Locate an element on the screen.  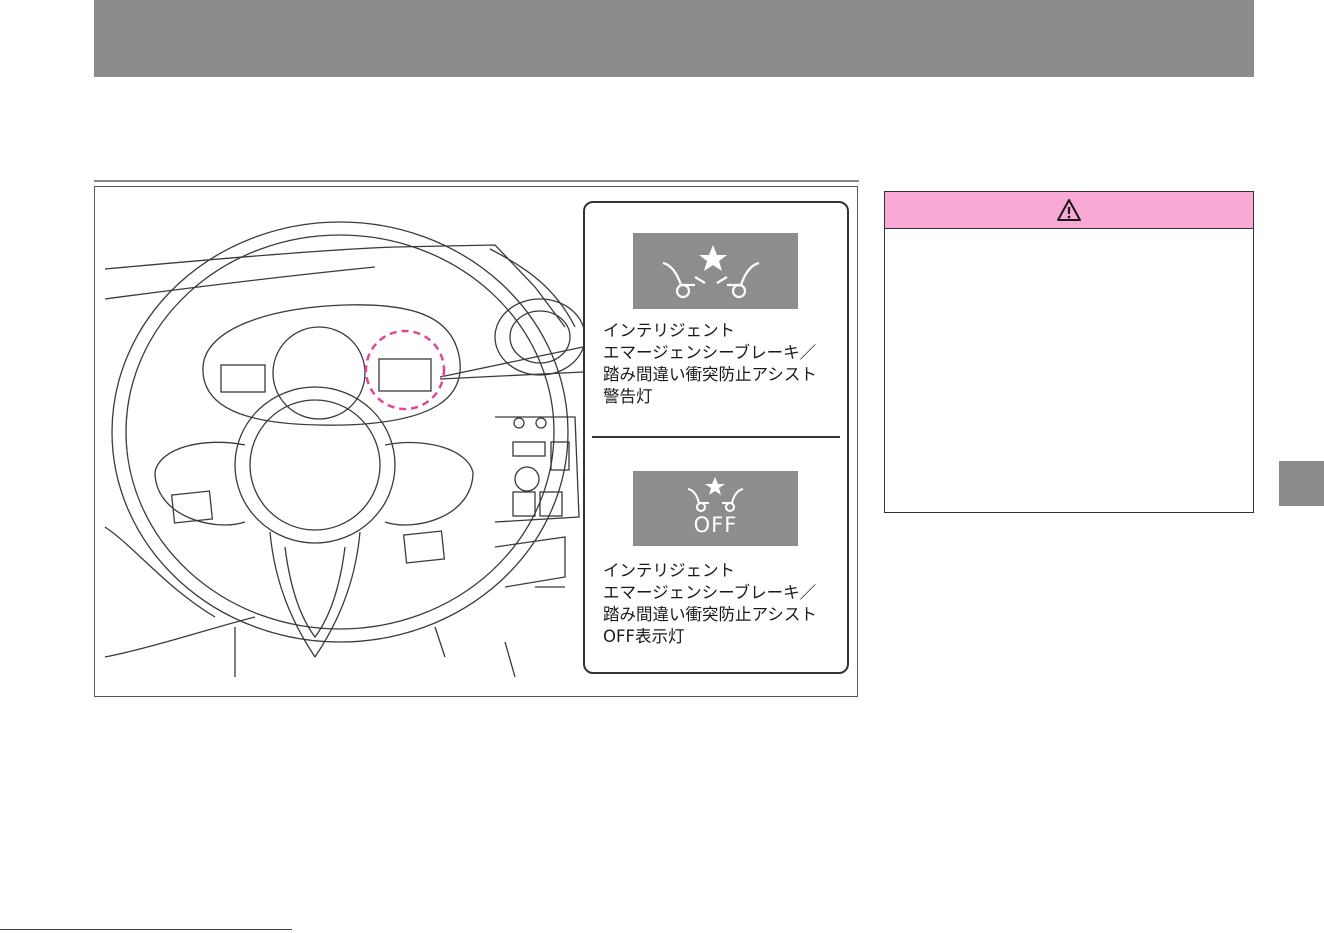
chapter-side-tab is located at coordinates (1301, 483).